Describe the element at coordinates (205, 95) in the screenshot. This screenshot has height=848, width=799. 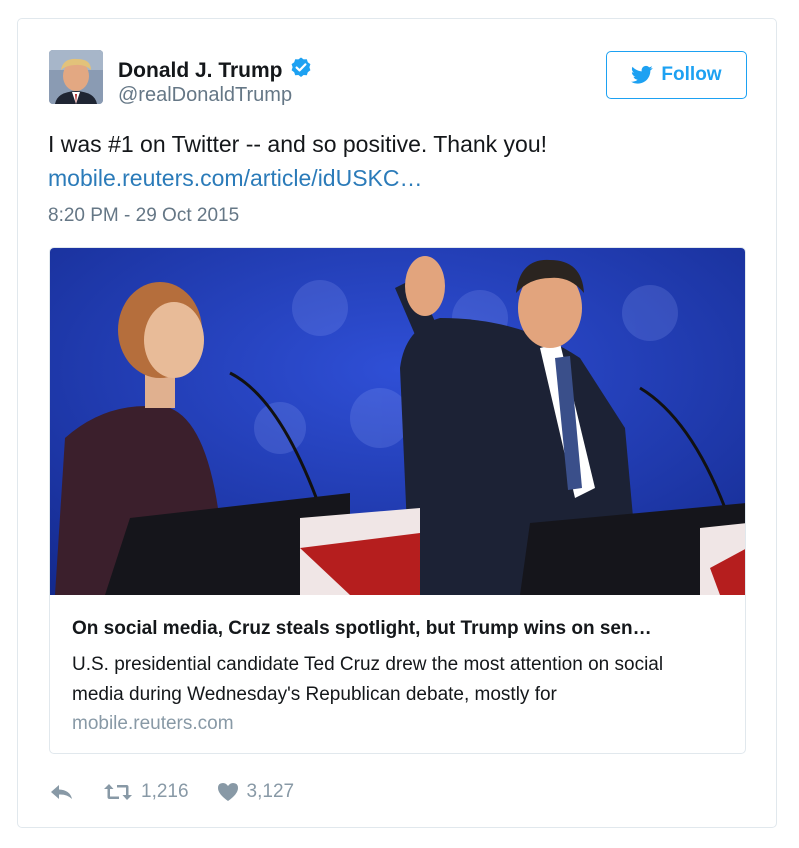
I see `author-handle: @realDonaldTrump` at that location.